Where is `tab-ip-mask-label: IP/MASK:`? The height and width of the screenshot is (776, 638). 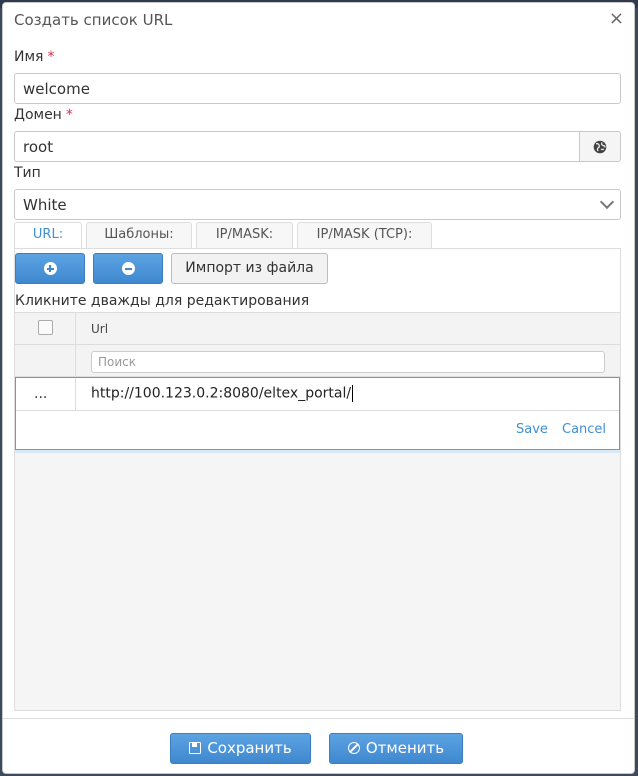 tab-ip-mask-label: IP/MASK: is located at coordinates (244, 234).